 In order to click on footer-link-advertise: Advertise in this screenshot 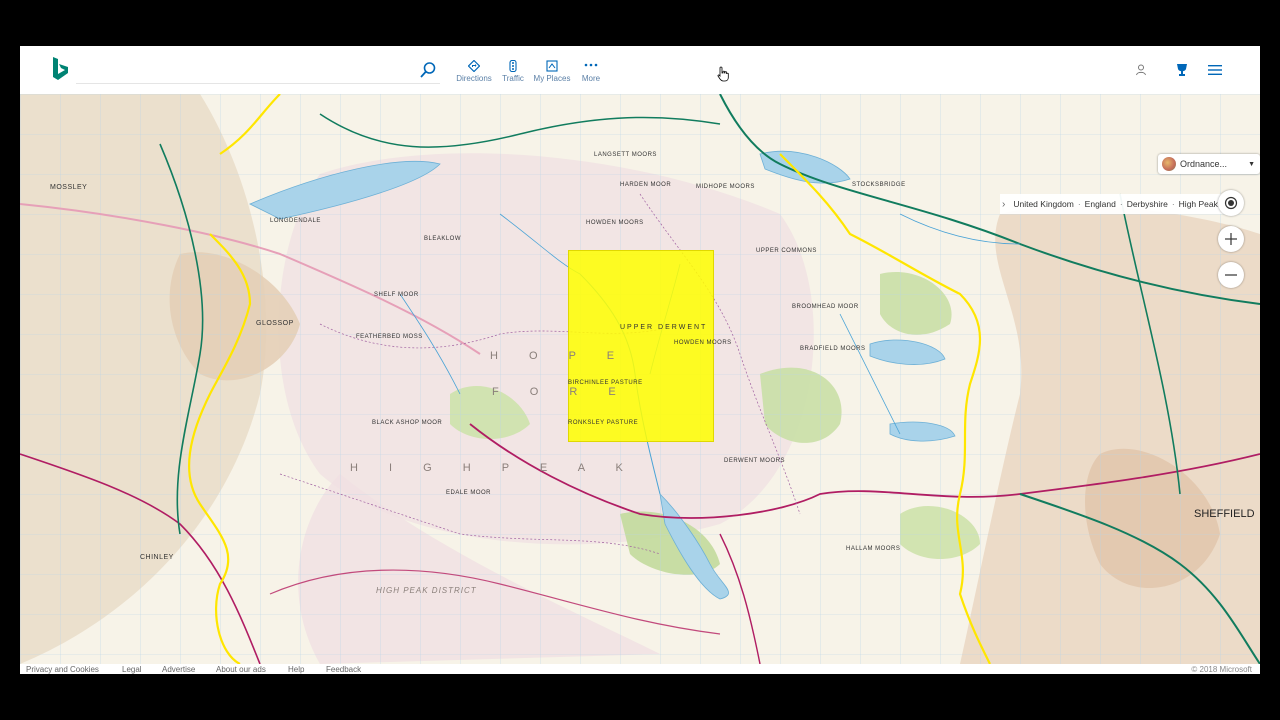, I will do `click(178, 669)`.